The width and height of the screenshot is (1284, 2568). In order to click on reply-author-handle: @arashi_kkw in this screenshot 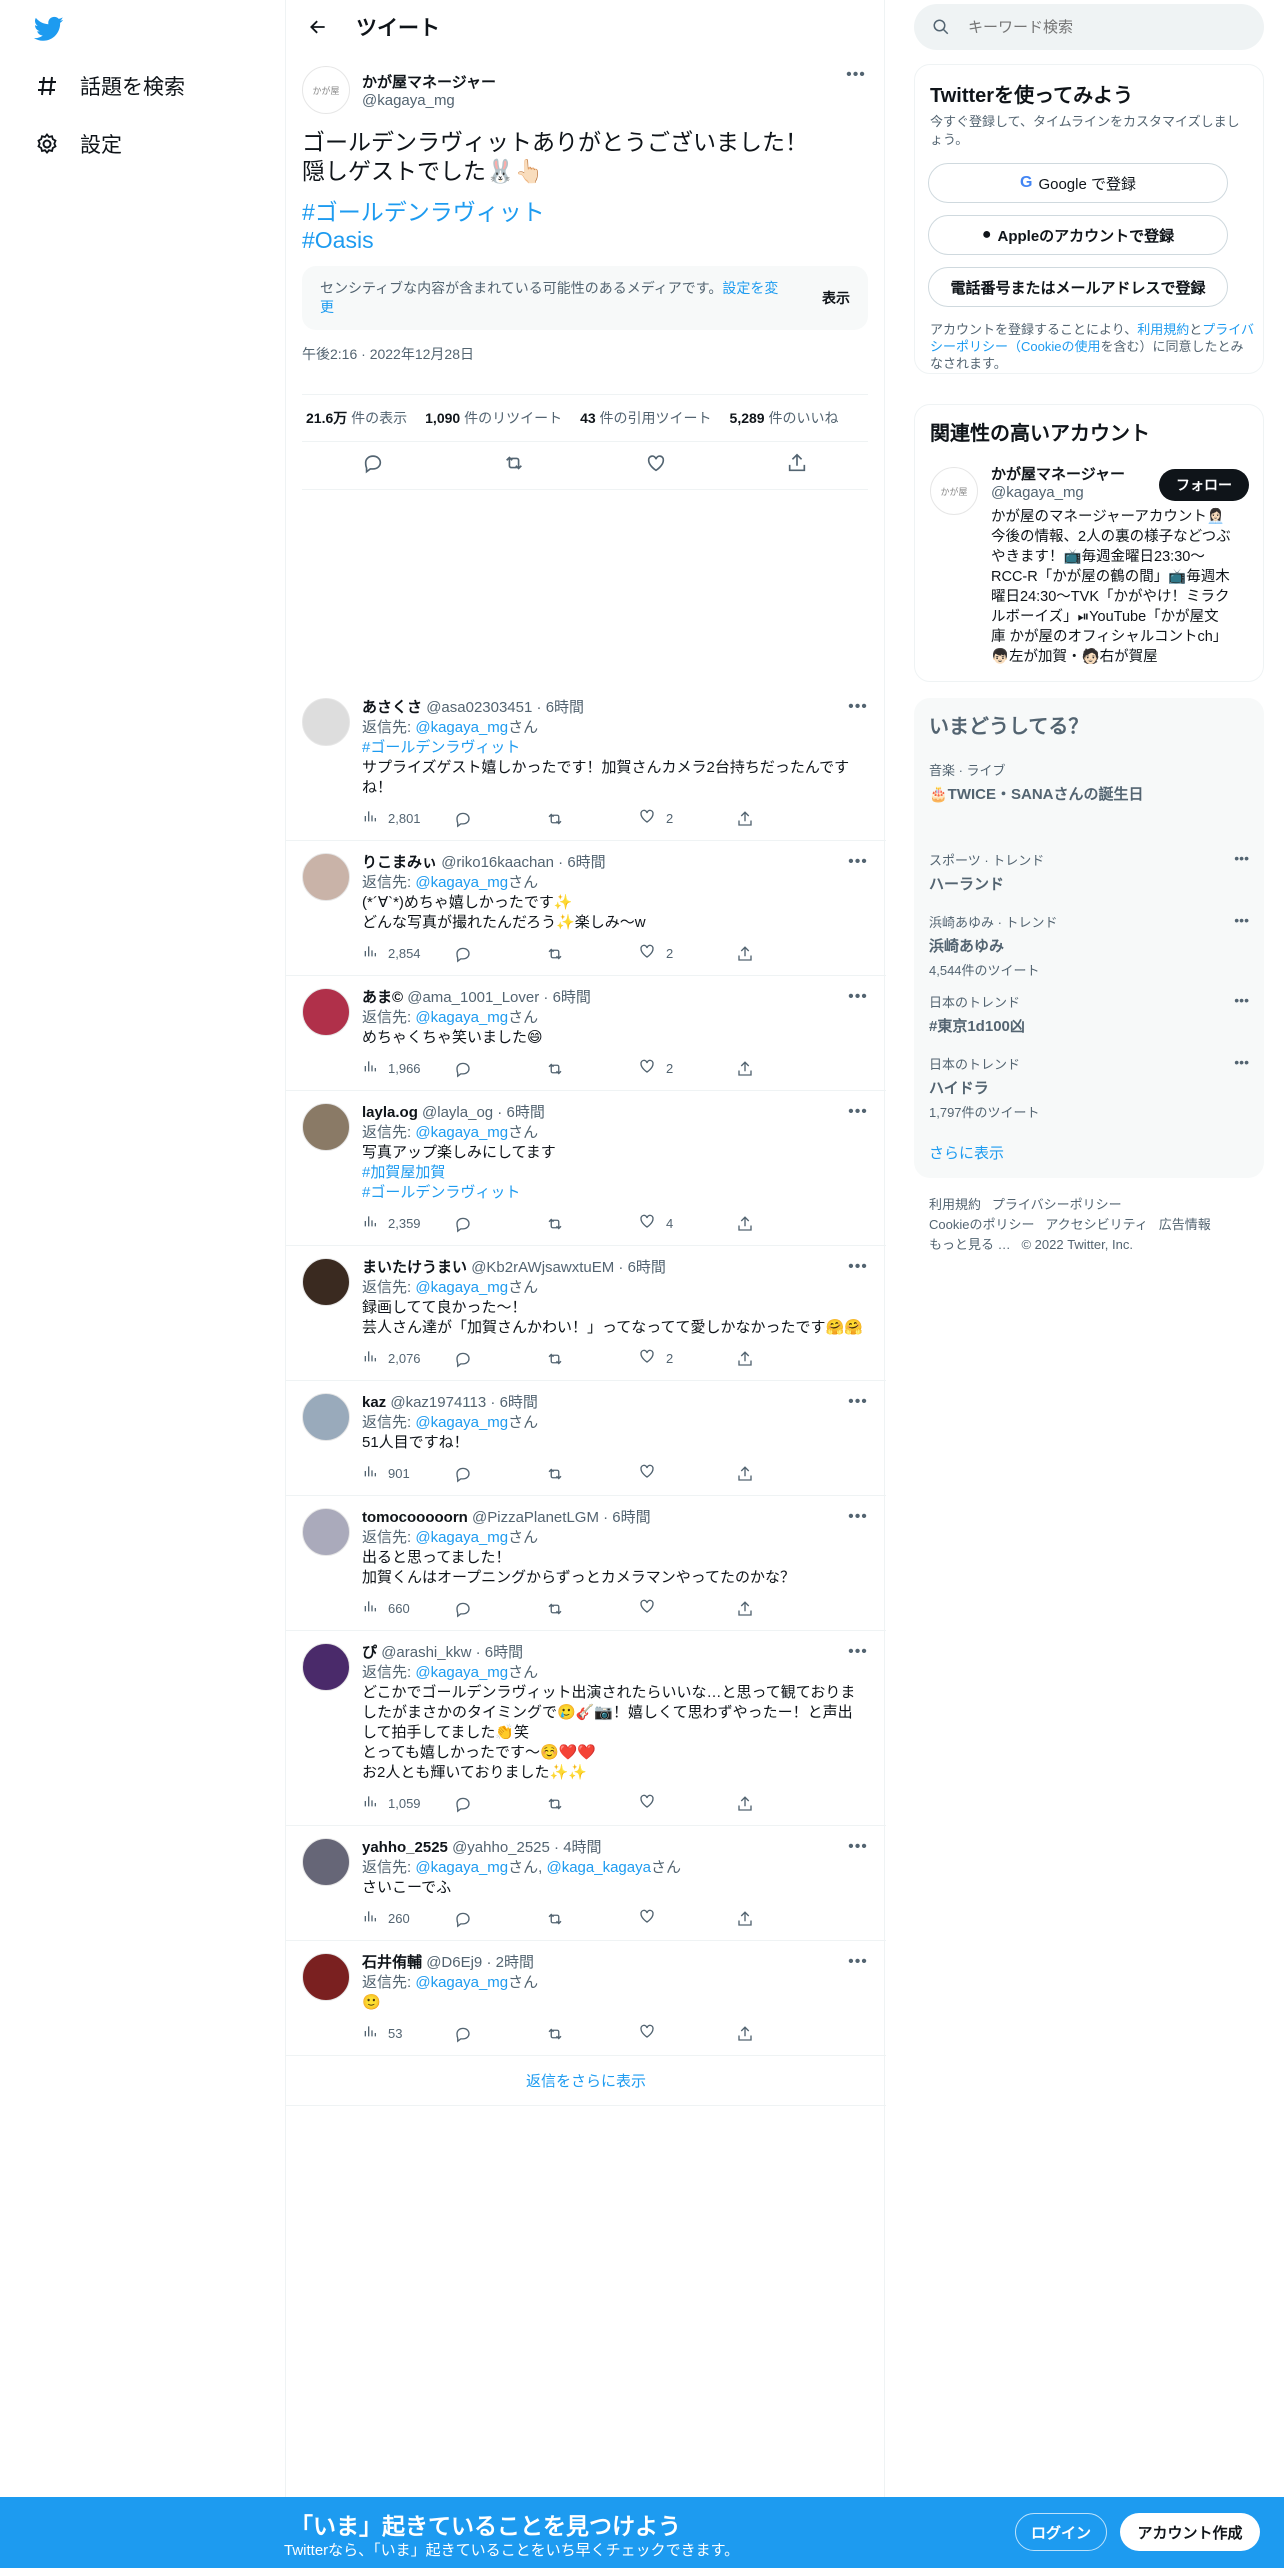, I will do `click(426, 1652)`.